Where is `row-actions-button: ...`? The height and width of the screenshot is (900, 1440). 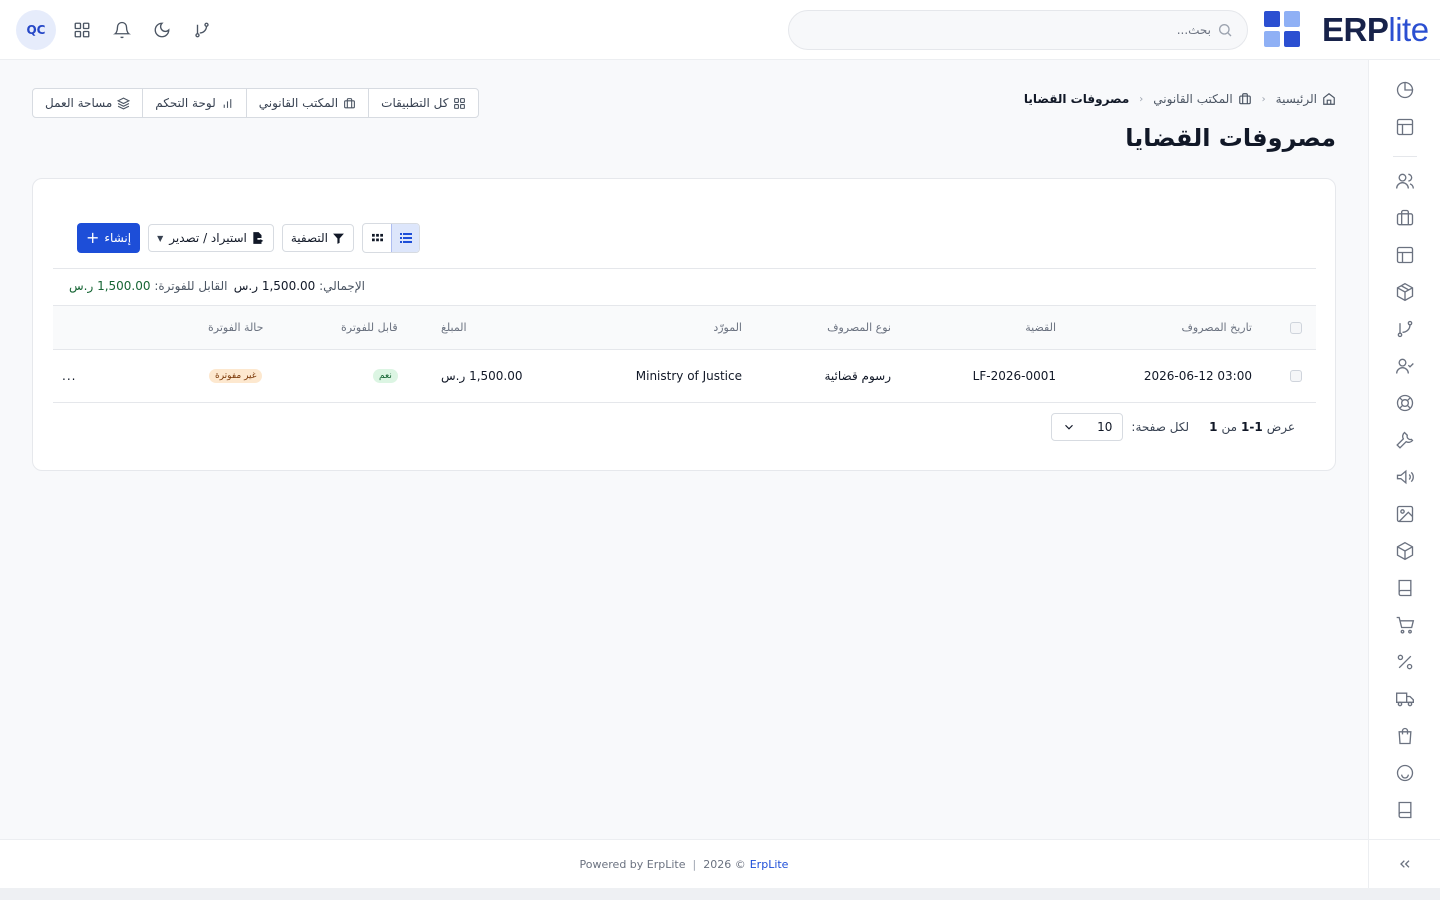 row-actions-button: ... is located at coordinates (69, 376).